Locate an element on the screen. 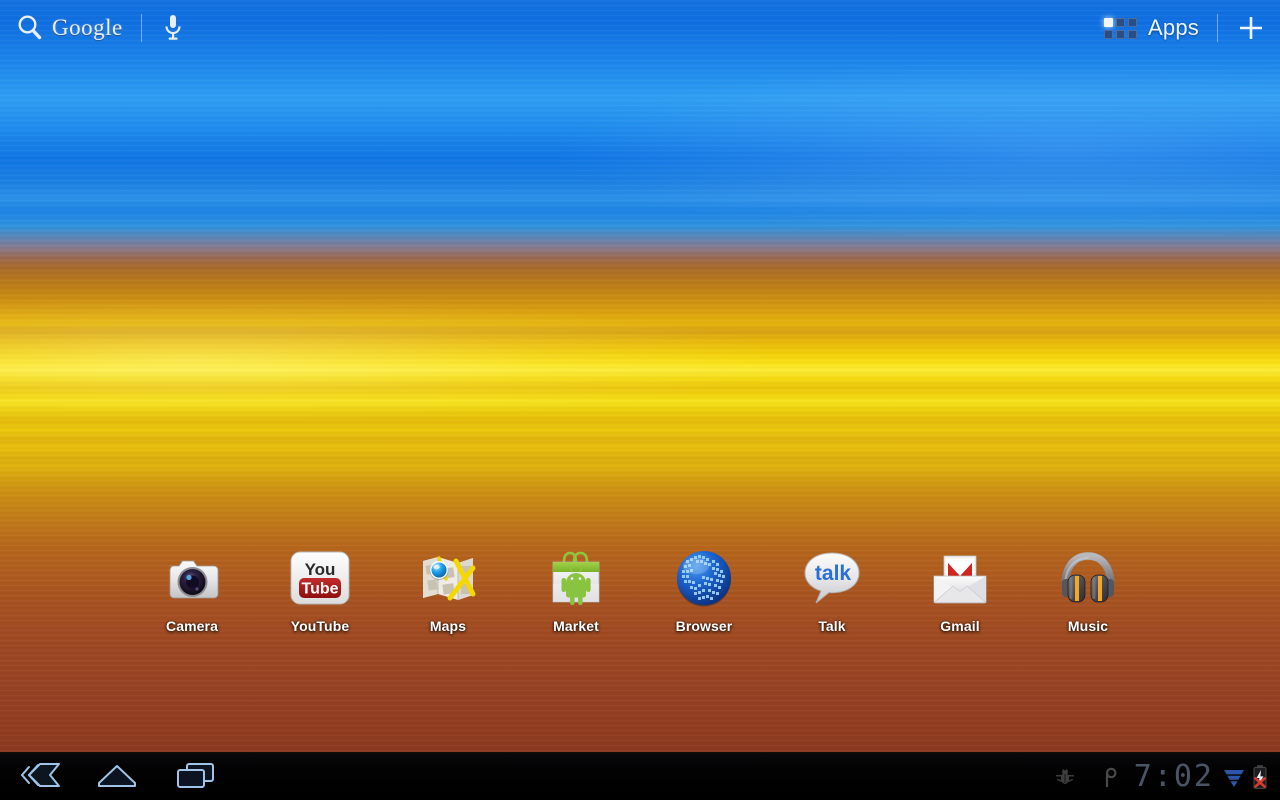  app-shortcut-music: Music is located at coordinates (1088, 590).